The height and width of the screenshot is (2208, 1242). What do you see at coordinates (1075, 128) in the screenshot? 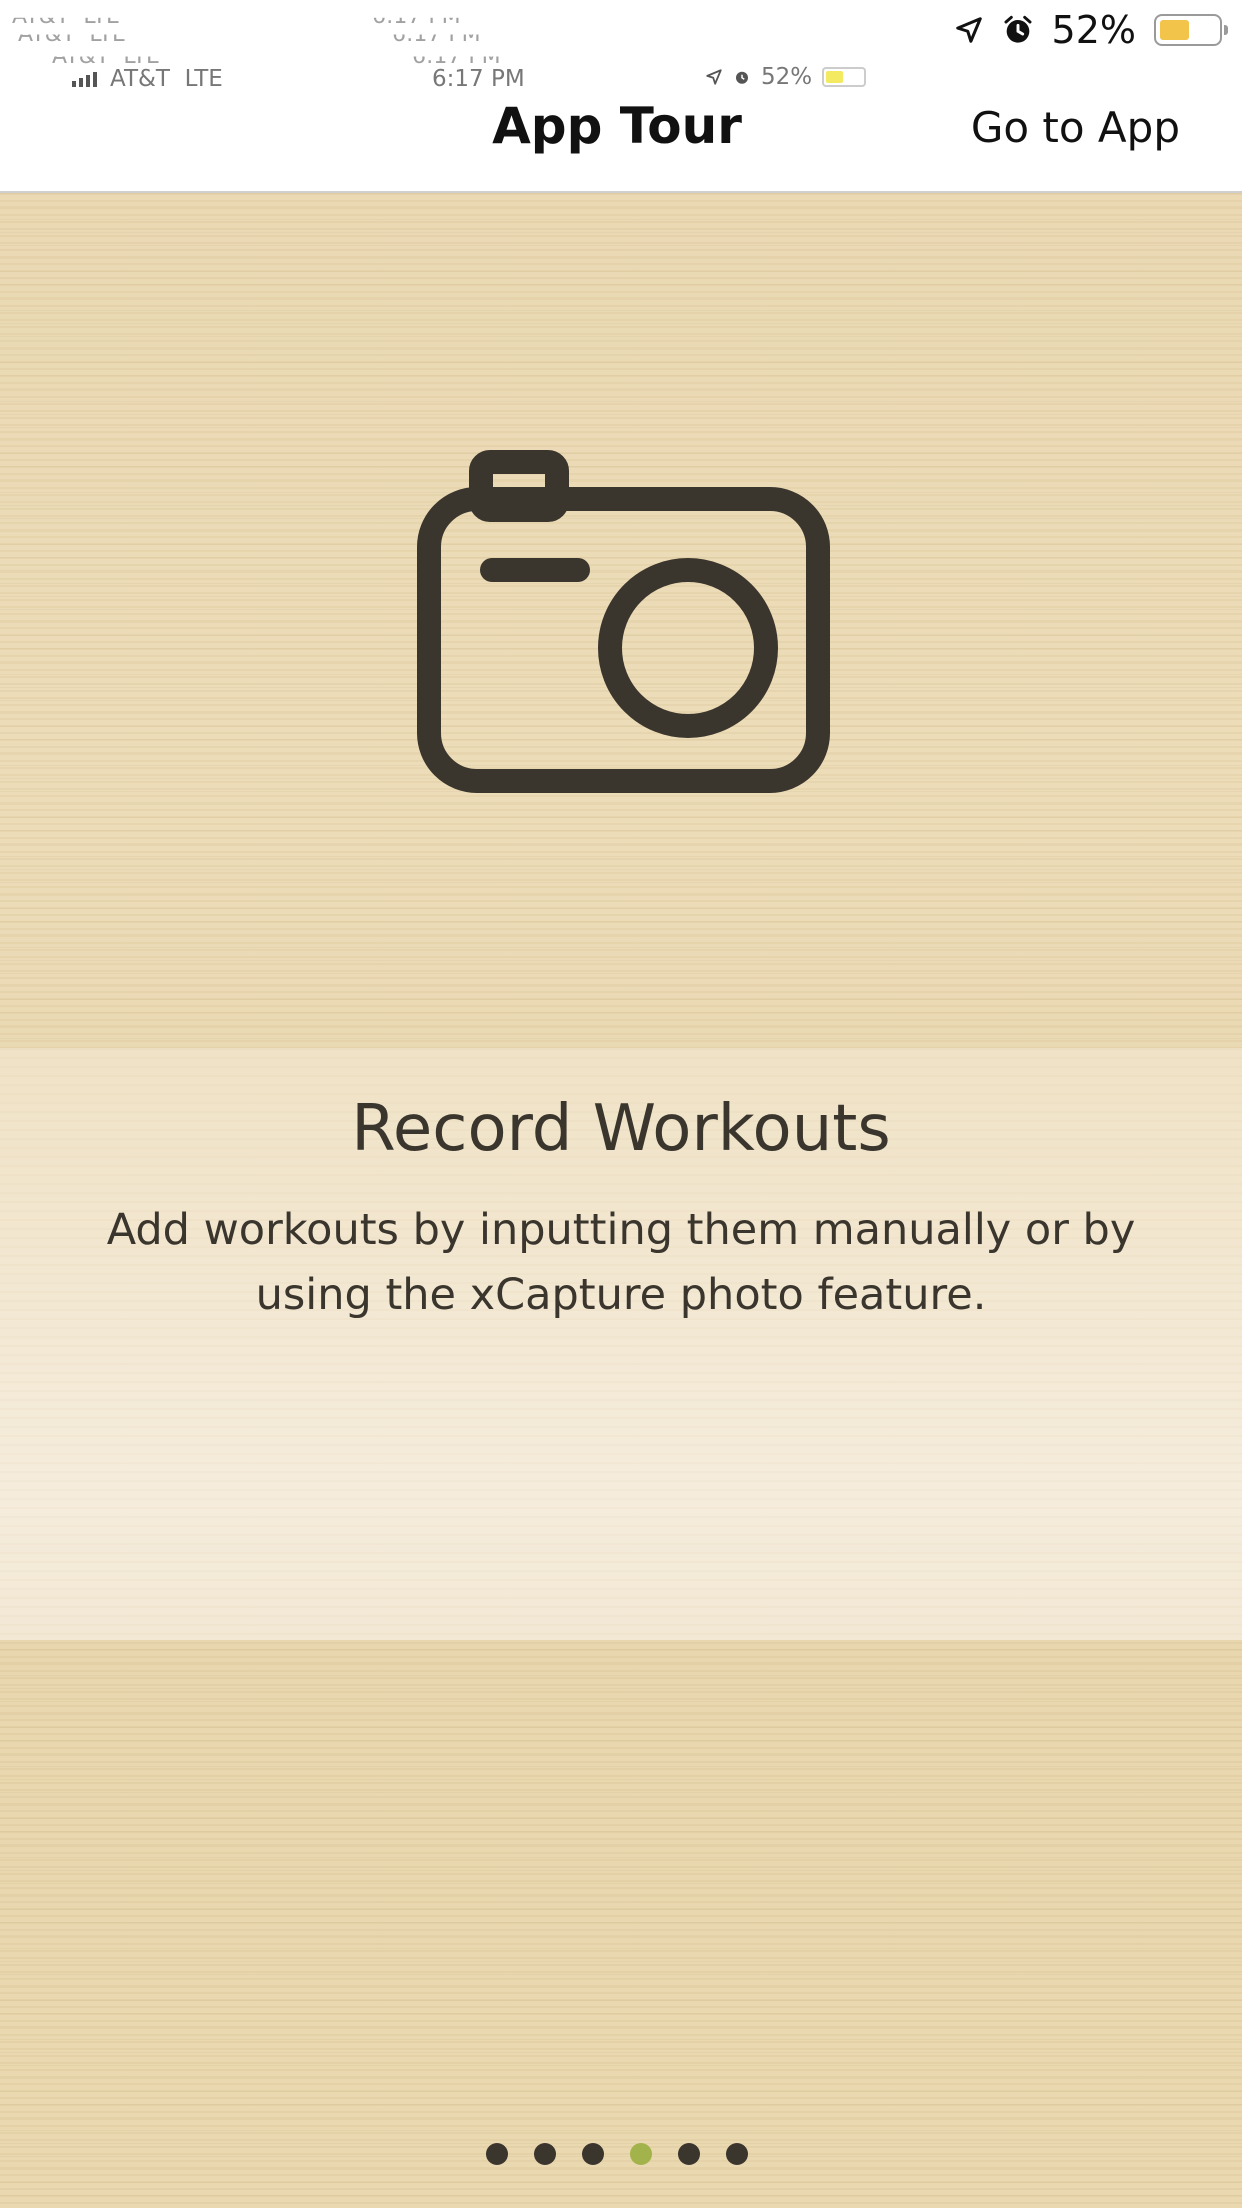
I see `go-to-app-button: Go to App` at bounding box center [1075, 128].